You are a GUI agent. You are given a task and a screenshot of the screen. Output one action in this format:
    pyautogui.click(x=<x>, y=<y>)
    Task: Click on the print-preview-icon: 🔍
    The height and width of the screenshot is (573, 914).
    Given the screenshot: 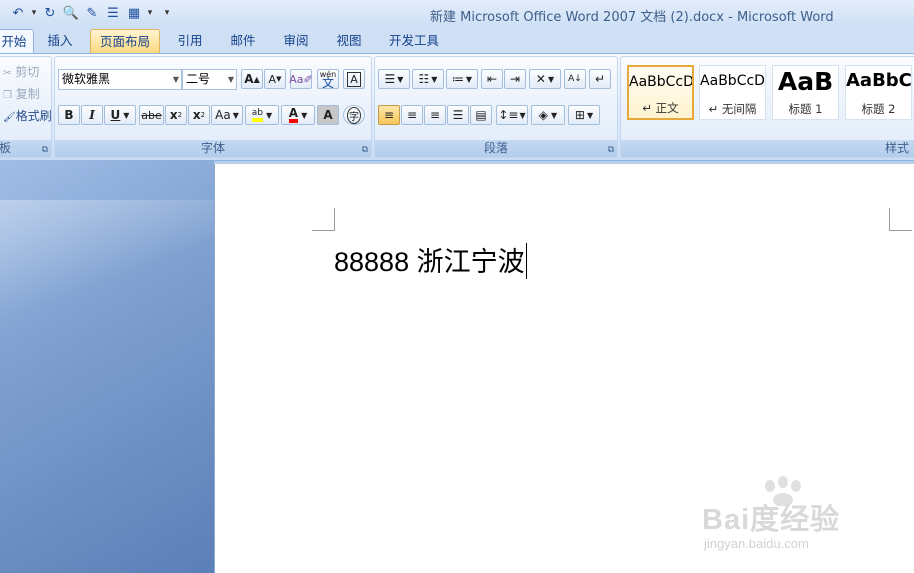 What is the action you would take?
    pyautogui.click(x=71, y=13)
    